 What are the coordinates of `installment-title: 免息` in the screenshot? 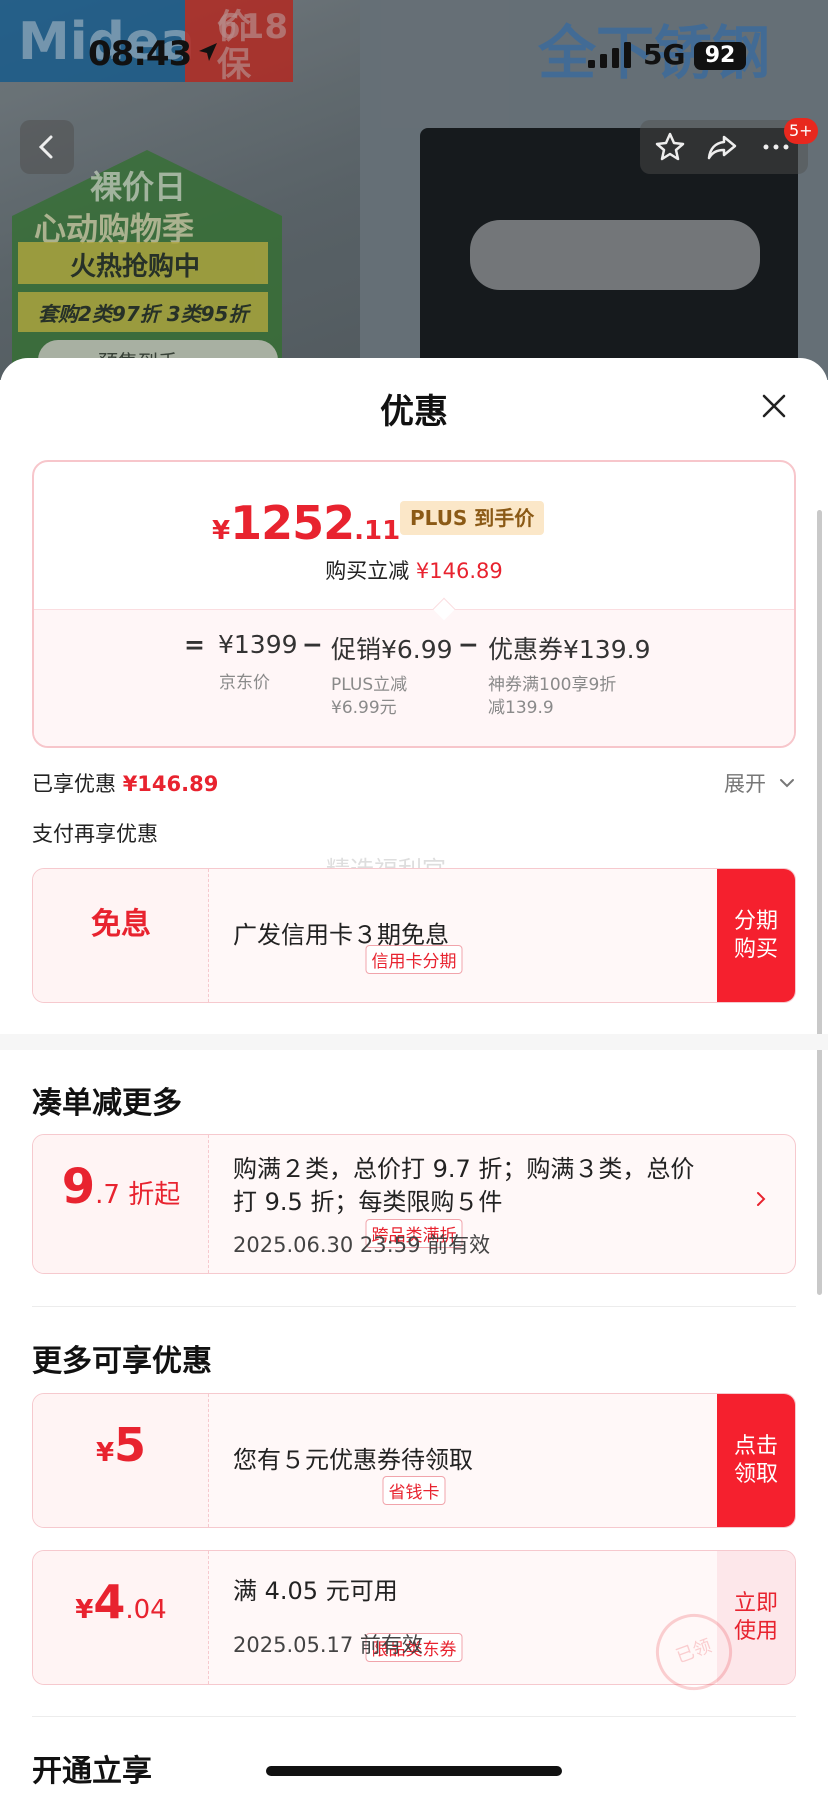 It's located at (121, 924).